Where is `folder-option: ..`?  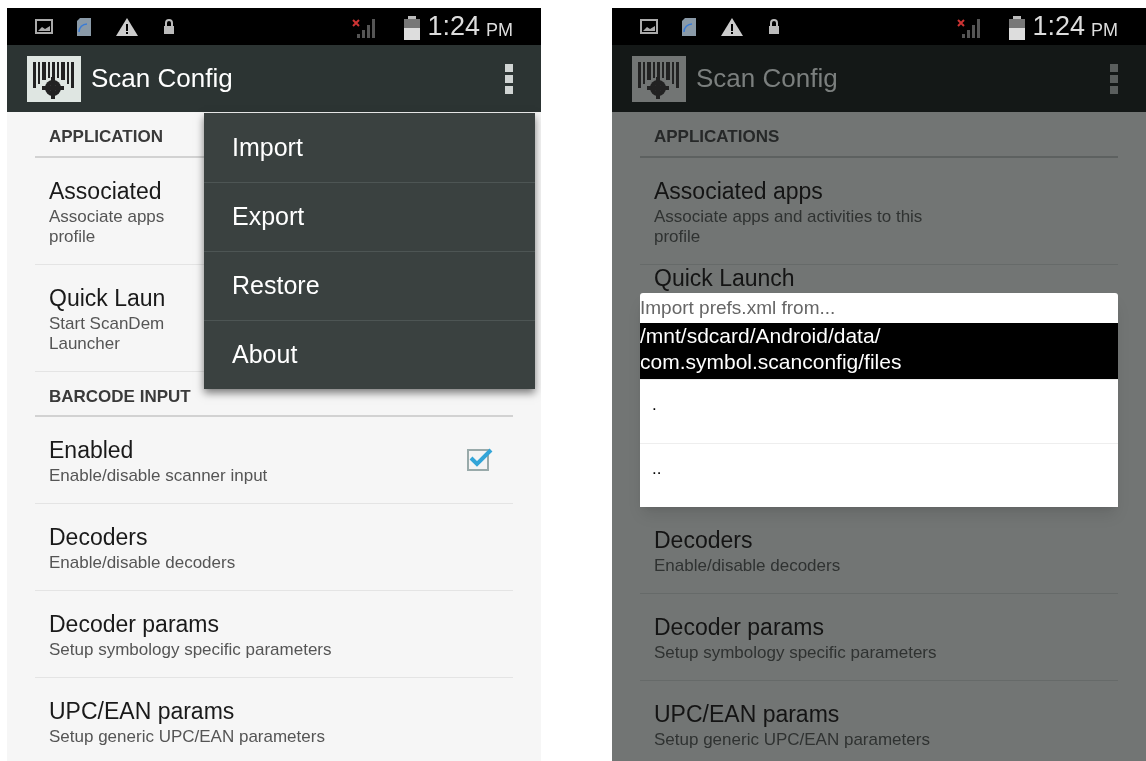
folder-option: .. is located at coordinates (879, 474).